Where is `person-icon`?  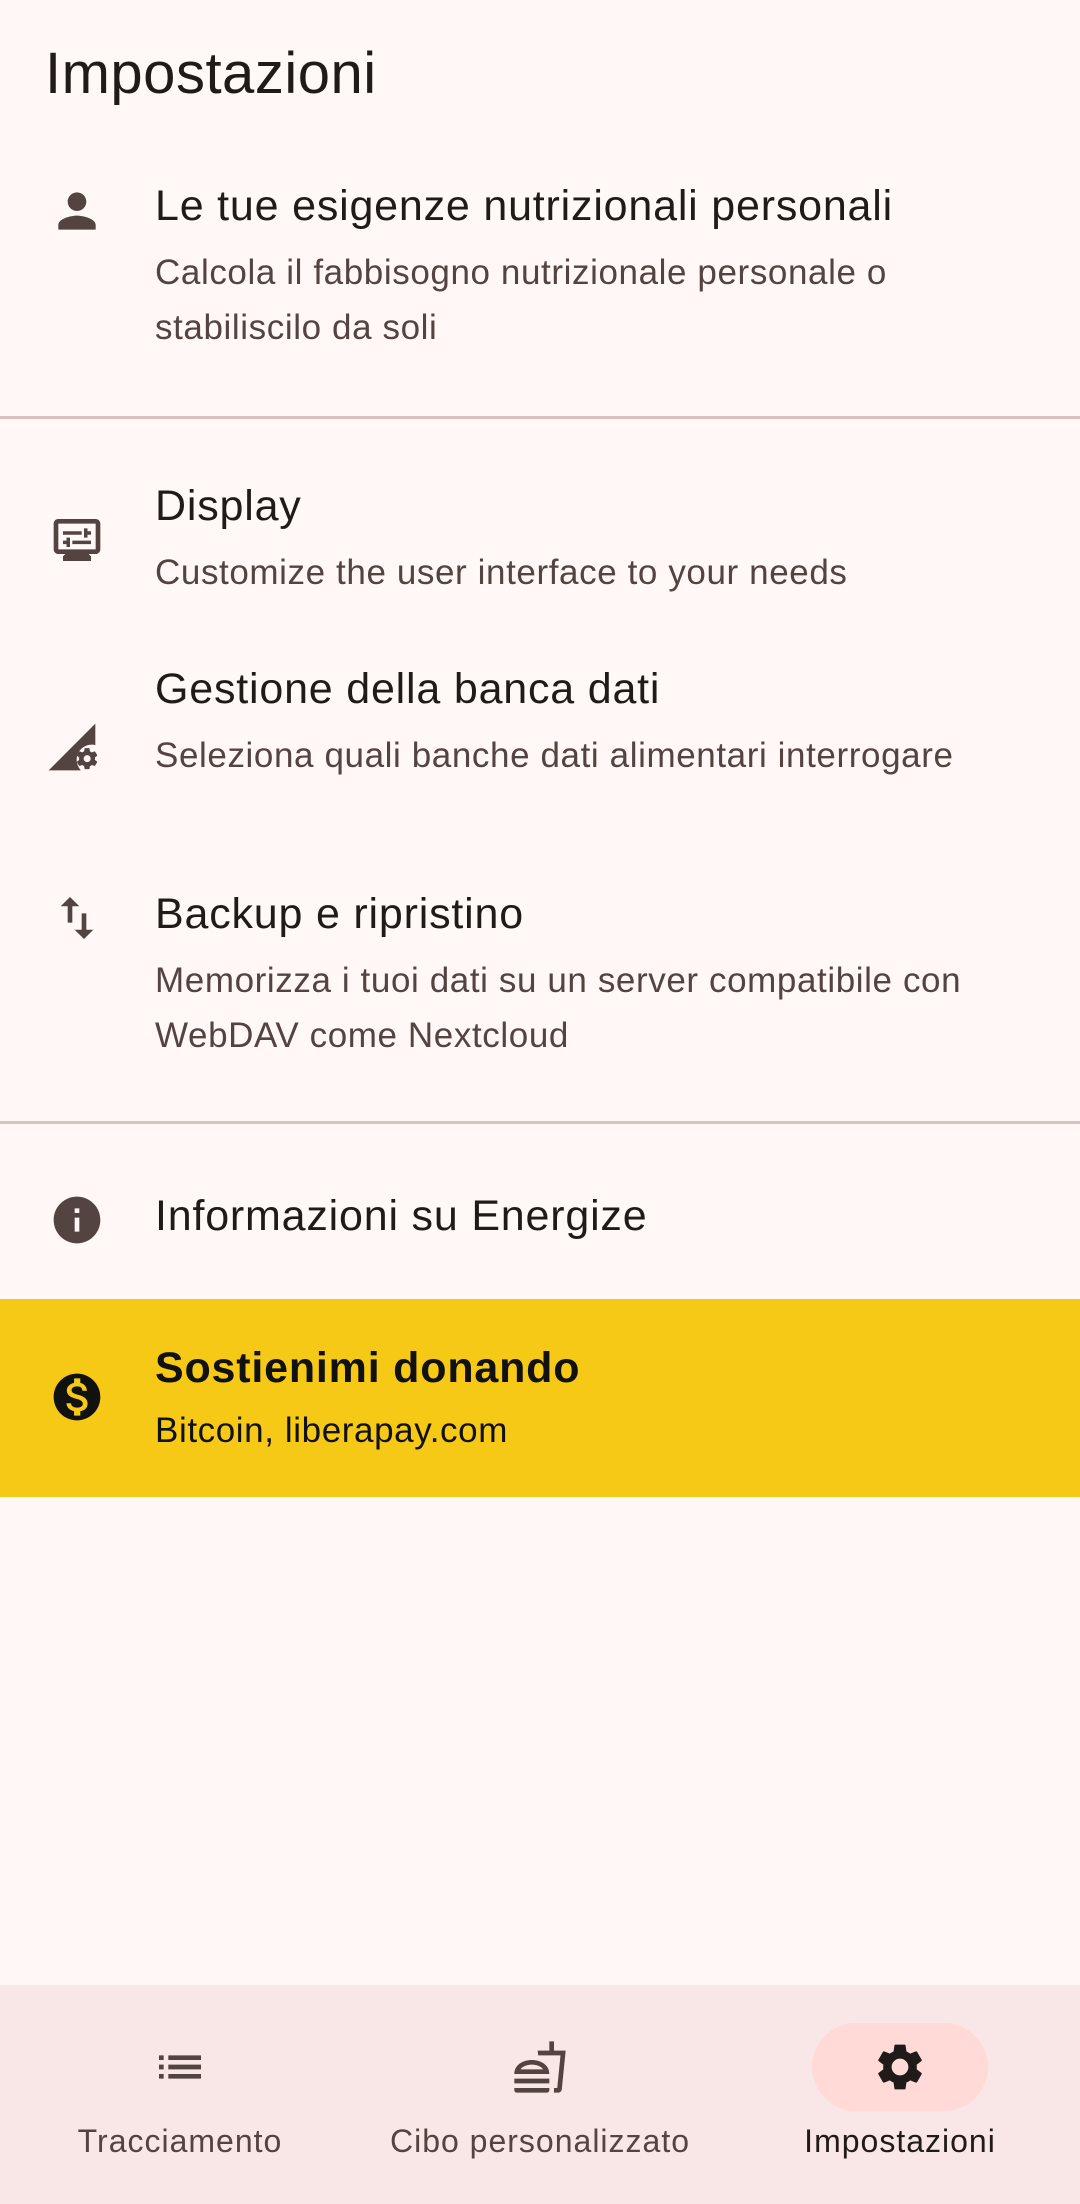
person-icon is located at coordinates (77, 211).